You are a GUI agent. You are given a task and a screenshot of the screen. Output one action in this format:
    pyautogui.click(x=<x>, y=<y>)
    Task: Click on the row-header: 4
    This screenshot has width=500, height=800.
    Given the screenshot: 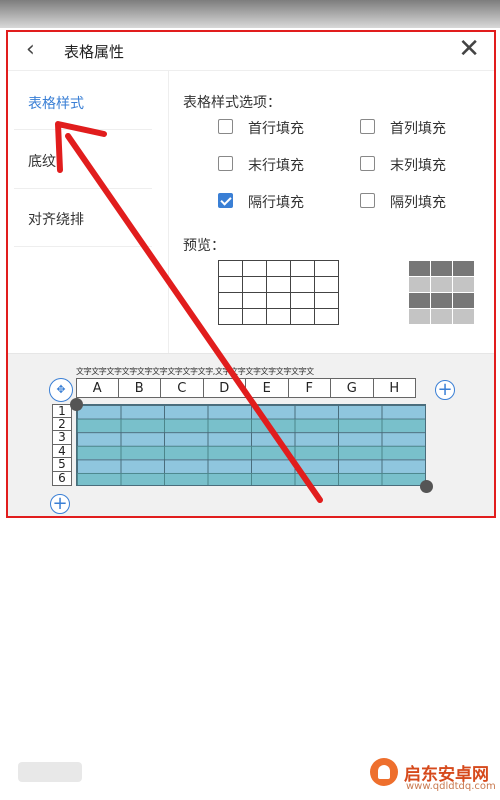 What is the action you would take?
    pyautogui.click(x=62, y=451)
    